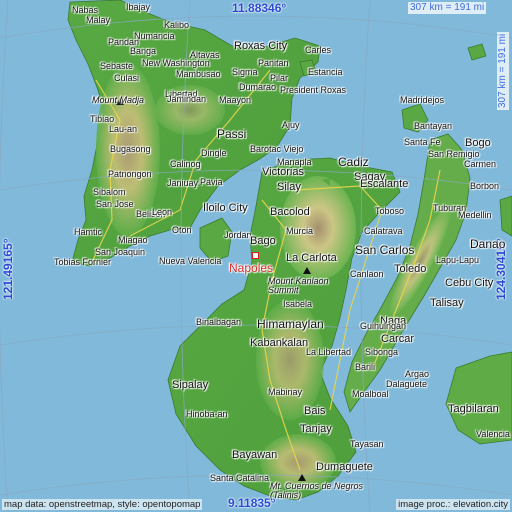 The width and height of the screenshot is (512, 512). Describe the element at coordinates (365, 367) in the screenshot. I see `place-label: Barili` at that location.